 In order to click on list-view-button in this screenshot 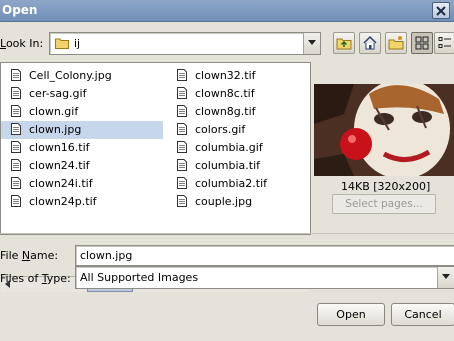, I will do `click(422, 43)`.